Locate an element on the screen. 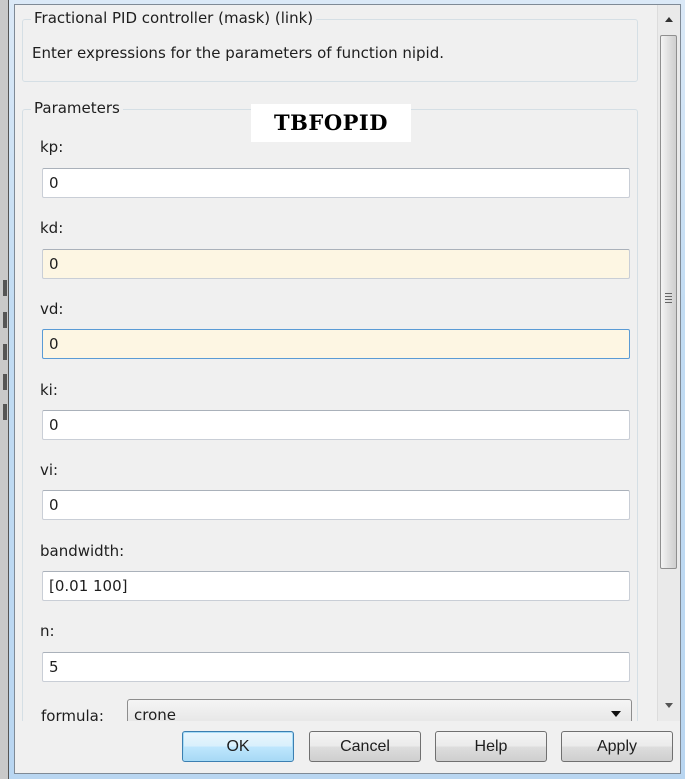 The width and height of the screenshot is (685, 779). formula-selected-value: crone is located at coordinates (155, 713).